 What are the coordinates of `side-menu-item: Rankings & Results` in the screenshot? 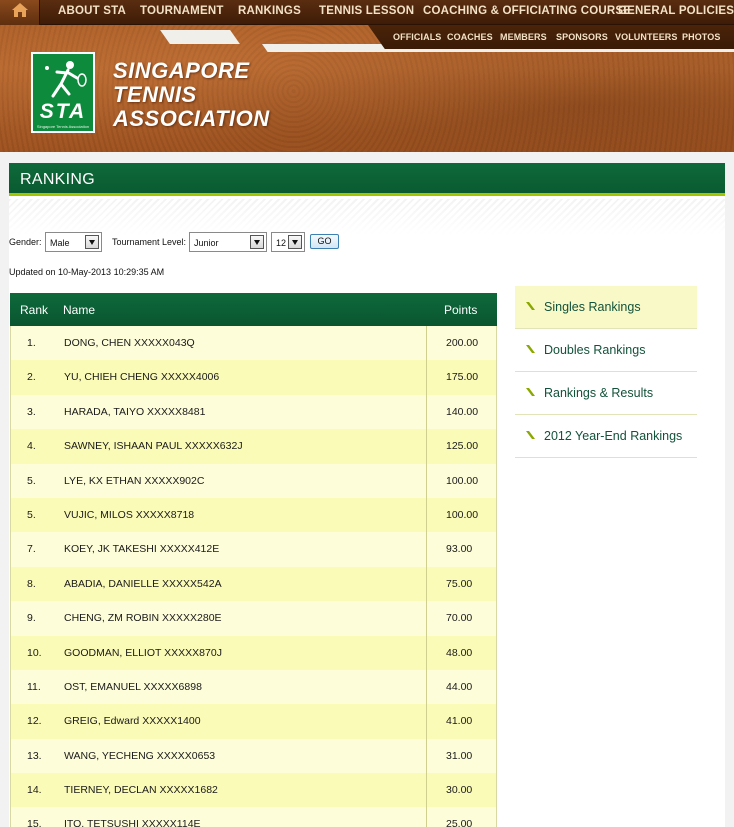 It's located at (606, 393).